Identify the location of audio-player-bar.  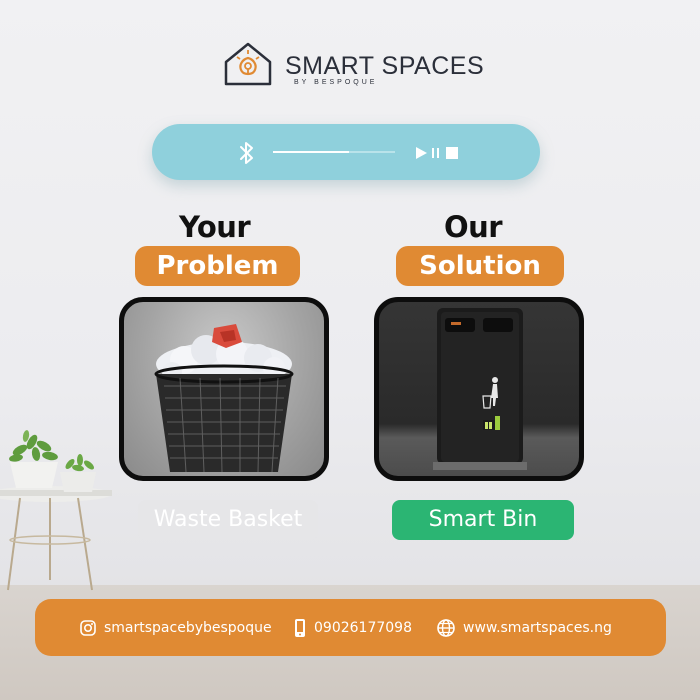
(346, 152).